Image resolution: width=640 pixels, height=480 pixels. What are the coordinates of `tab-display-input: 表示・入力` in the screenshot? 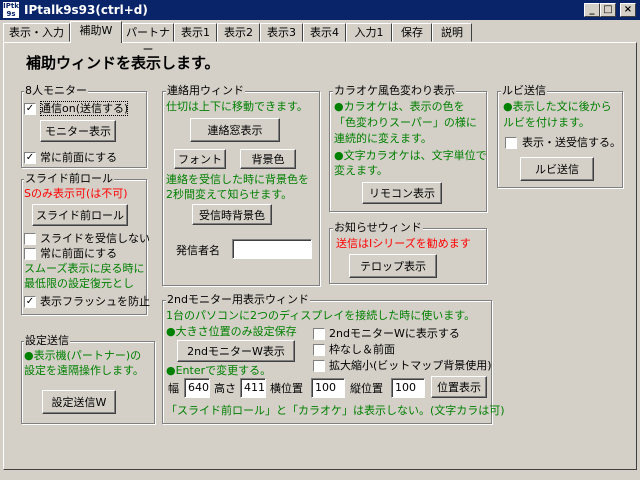 It's located at (36, 32).